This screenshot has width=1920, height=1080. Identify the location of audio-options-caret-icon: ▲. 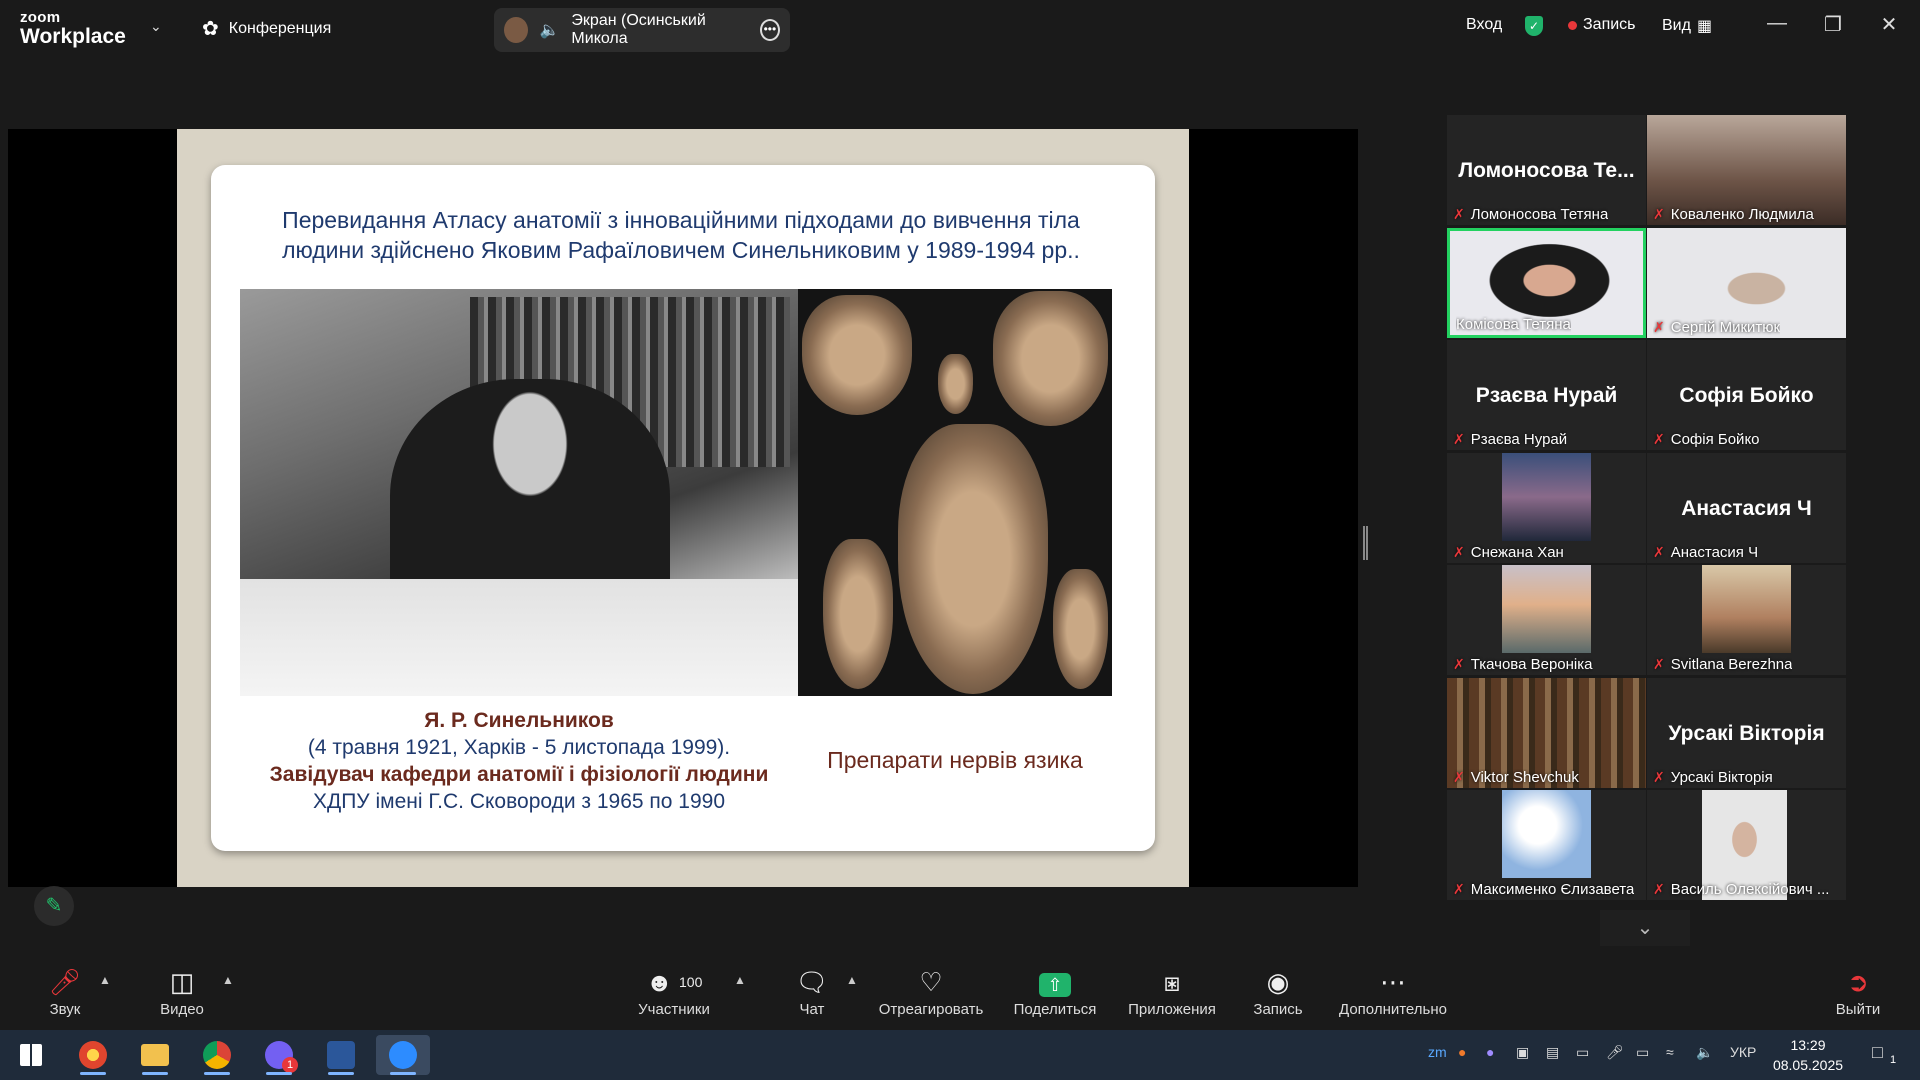
(105, 980).